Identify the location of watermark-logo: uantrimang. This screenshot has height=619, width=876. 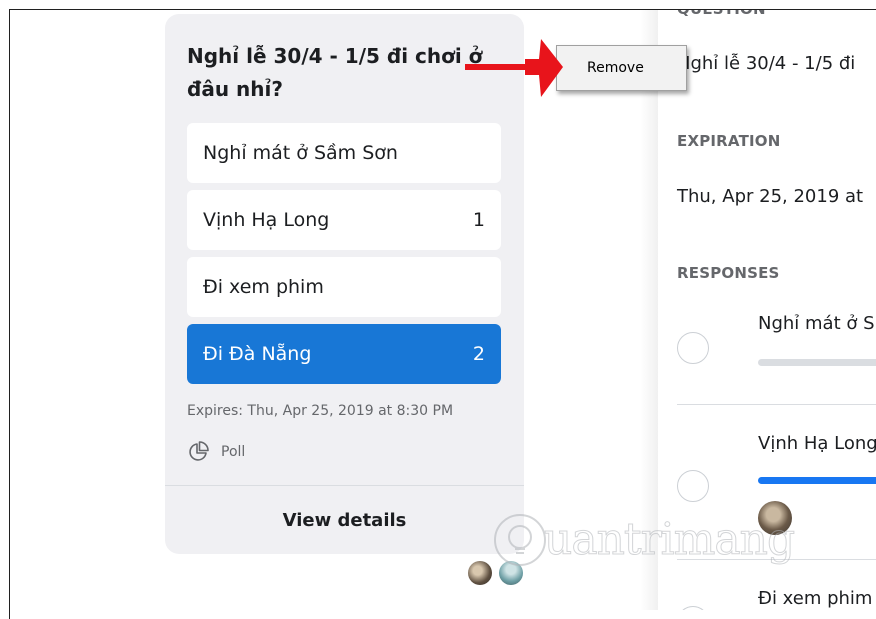
(657, 545).